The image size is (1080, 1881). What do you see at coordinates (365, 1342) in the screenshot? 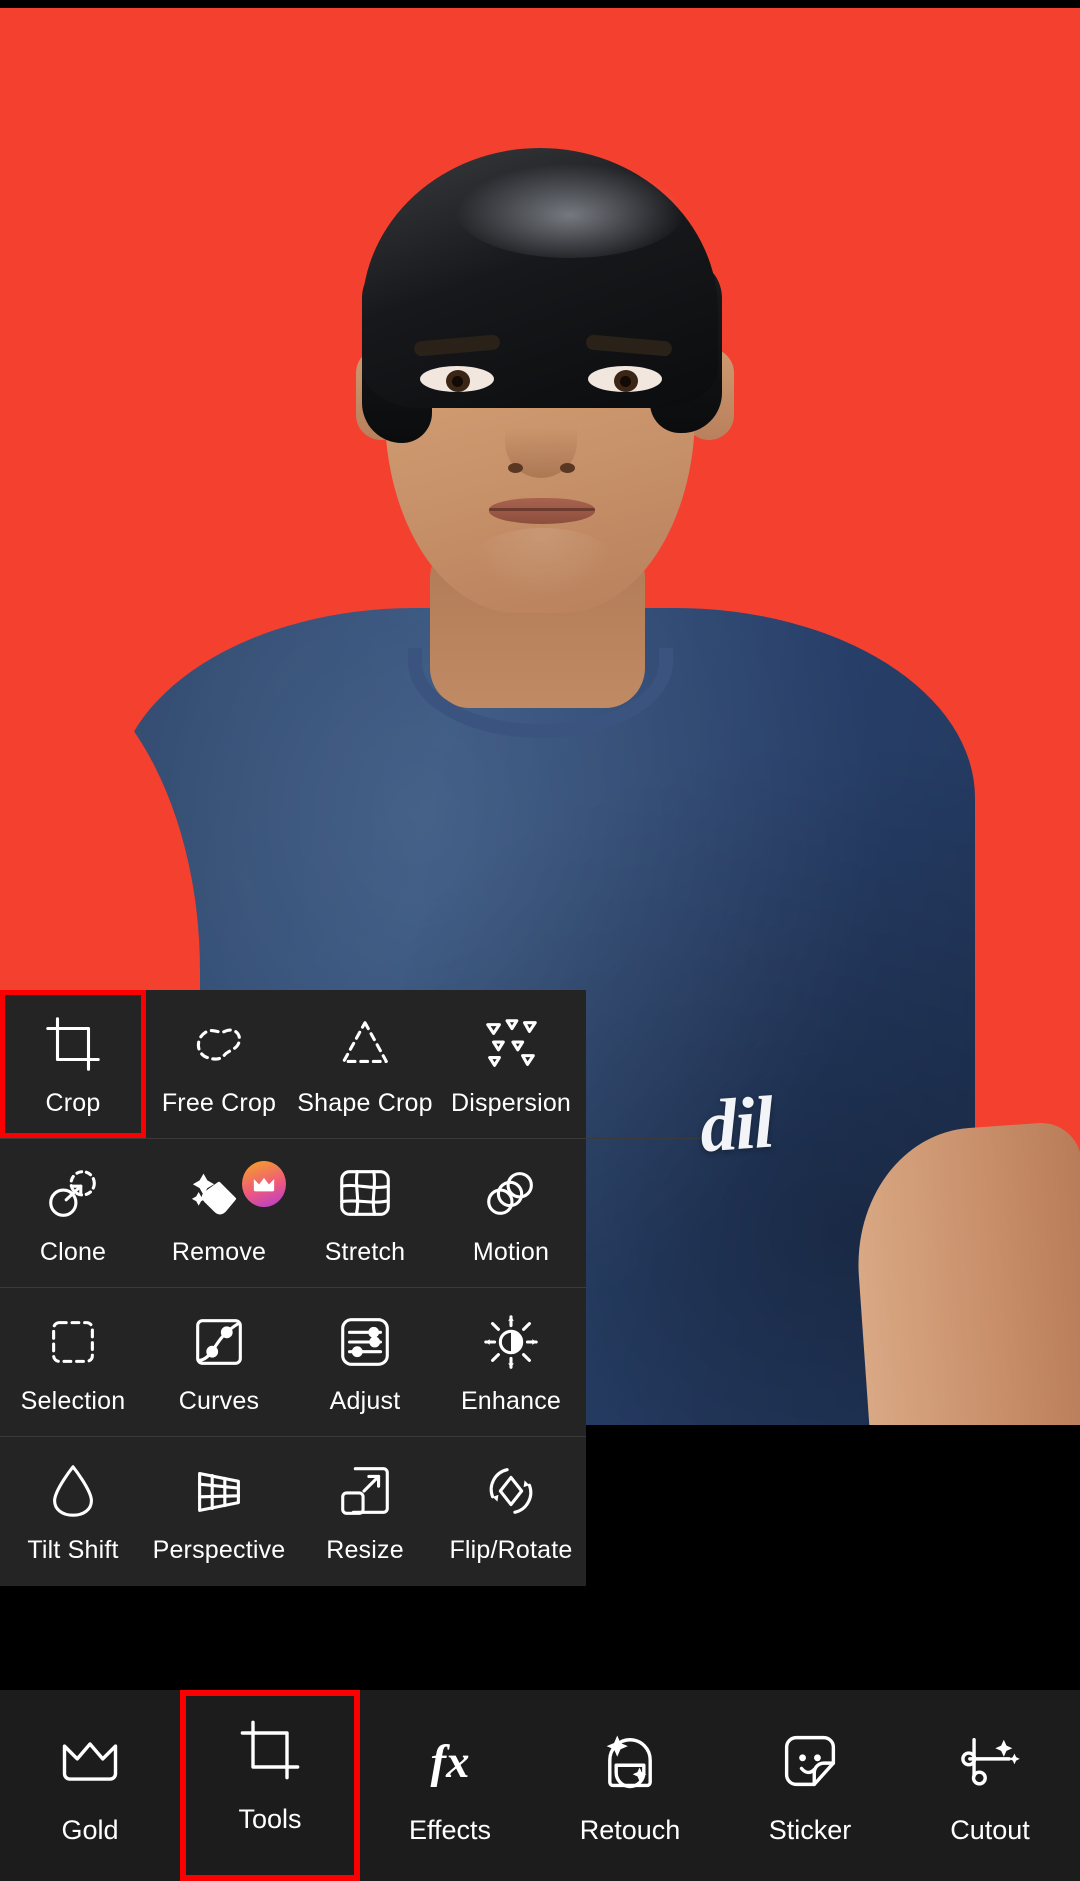
I see `adjust-icon` at bounding box center [365, 1342].